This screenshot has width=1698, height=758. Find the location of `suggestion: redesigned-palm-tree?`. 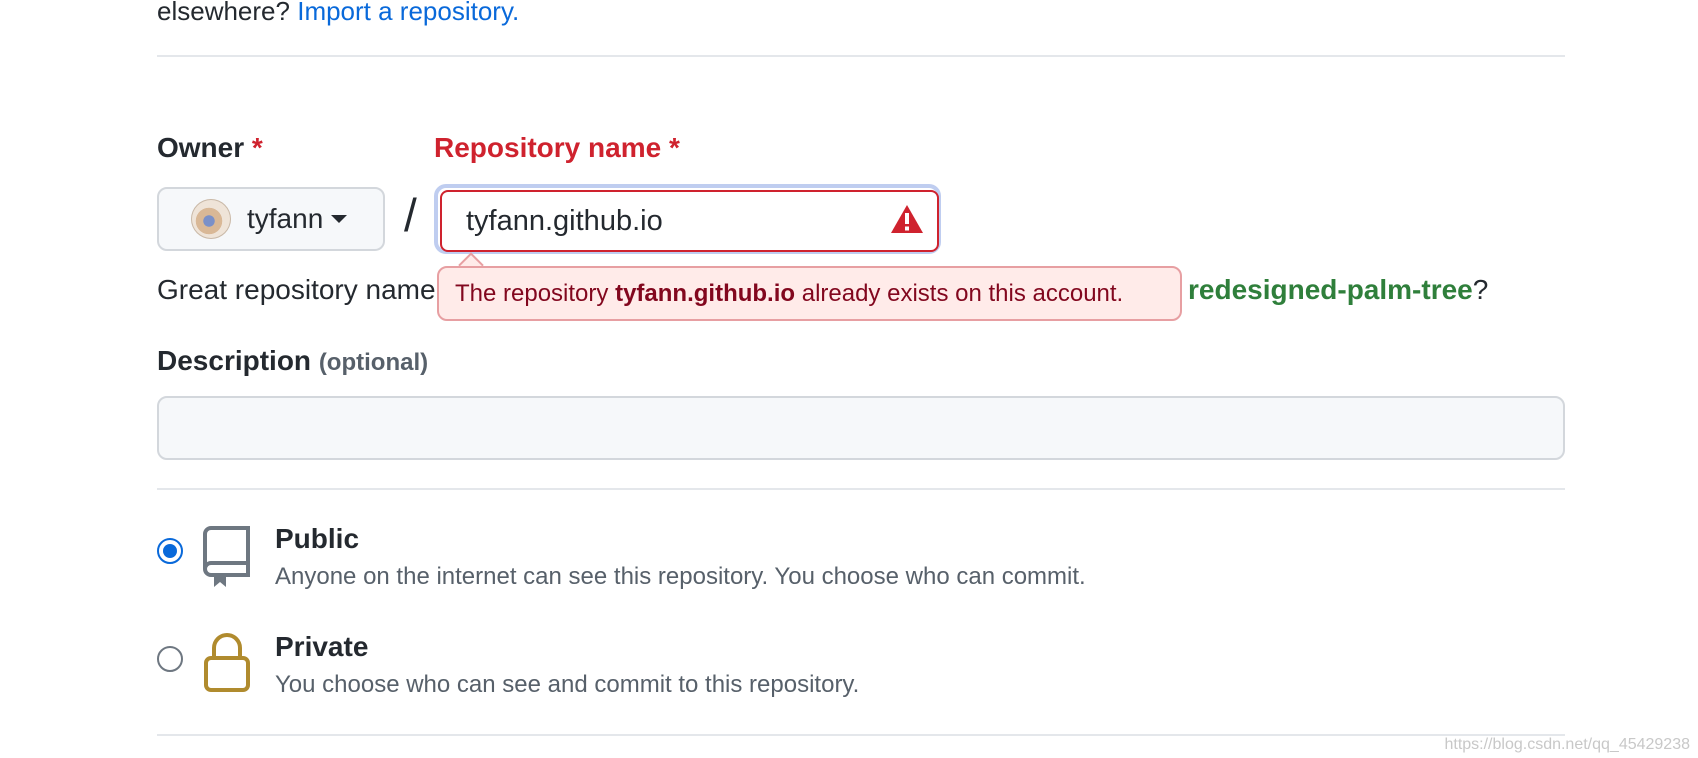

suggestion: redesigned-palm-tree? is located at coordinates (1338, 290).